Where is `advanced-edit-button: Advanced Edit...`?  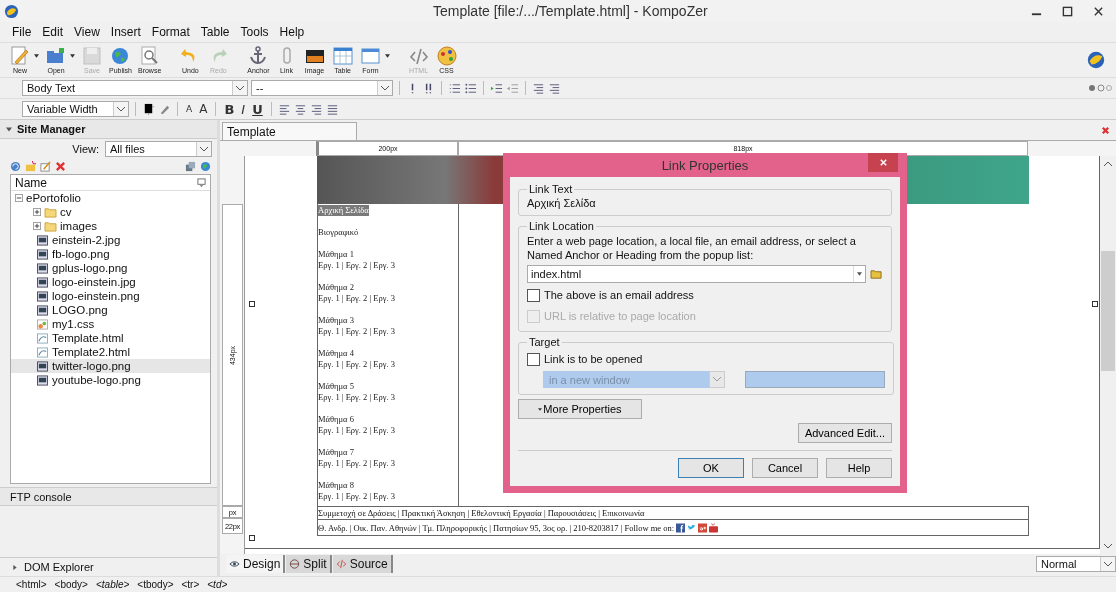
advanced-edit-button: Advanced Edit... is located at coordinates (844, 433).